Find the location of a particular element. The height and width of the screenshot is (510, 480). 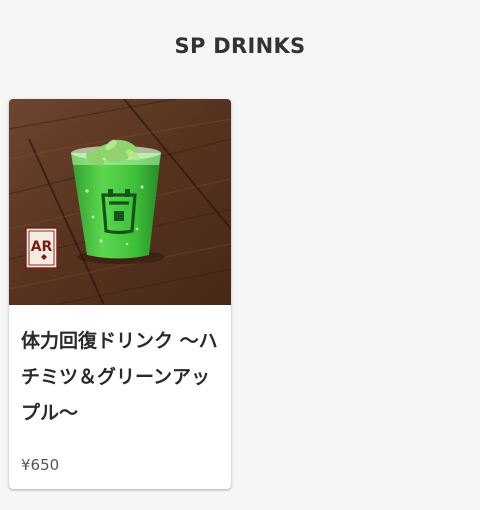

ar-badge-text: AR is located at coordinates (42, 247).